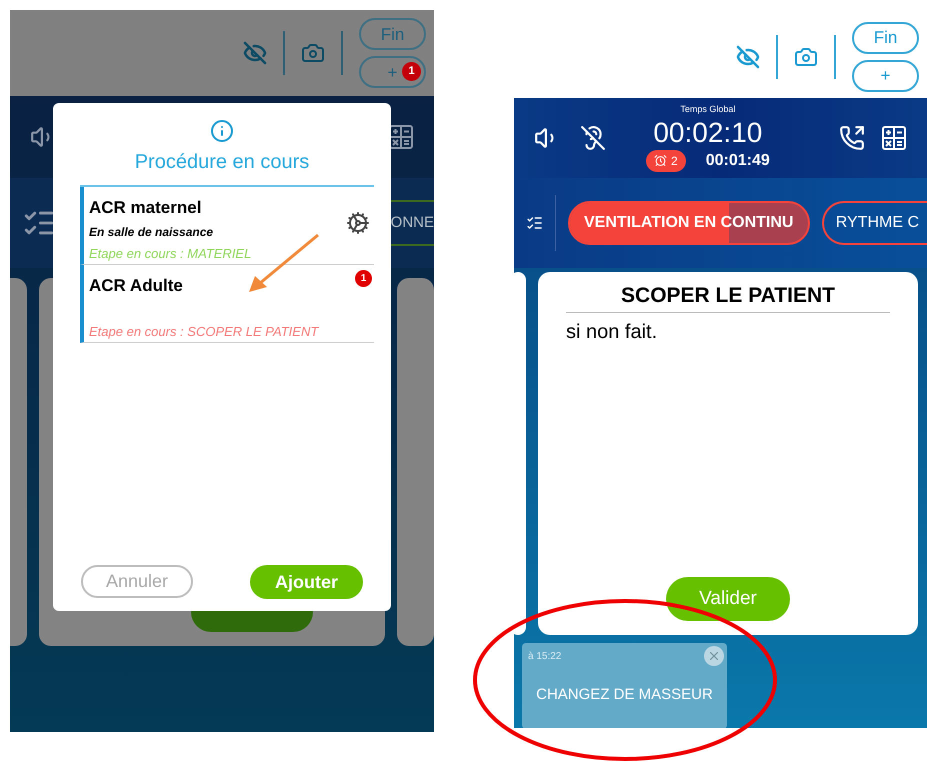  I want to click on card-title: SCOPER LE PATIENT, so click(728, 296).